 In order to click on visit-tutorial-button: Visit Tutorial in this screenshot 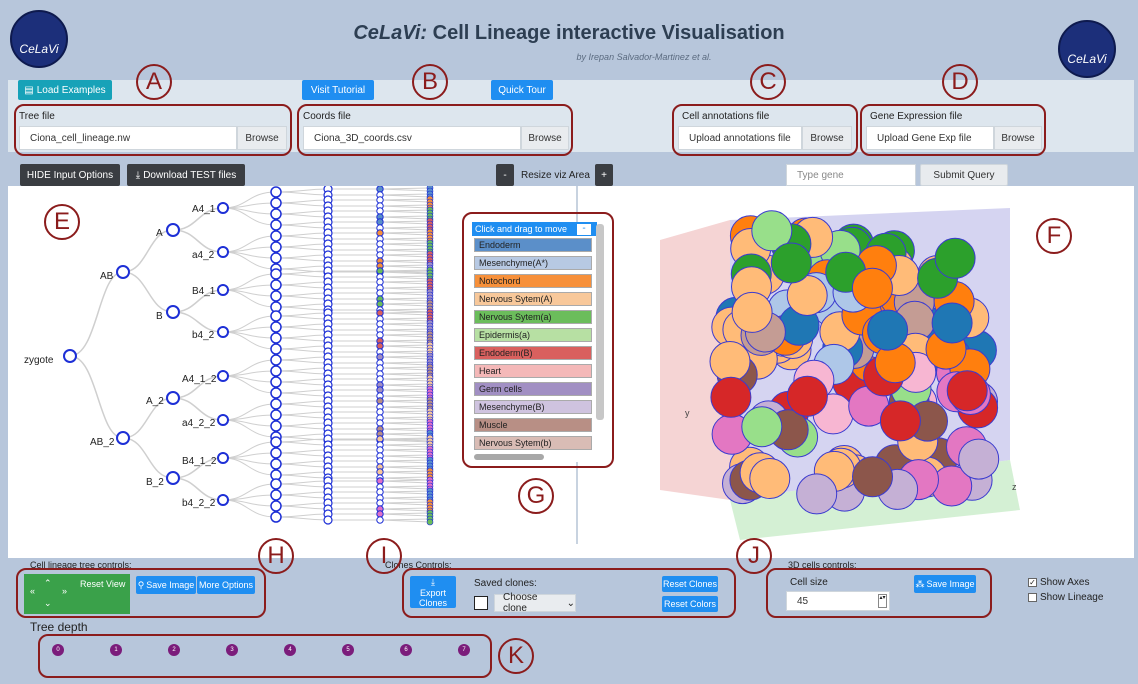, I will do `click(338, 90)`.